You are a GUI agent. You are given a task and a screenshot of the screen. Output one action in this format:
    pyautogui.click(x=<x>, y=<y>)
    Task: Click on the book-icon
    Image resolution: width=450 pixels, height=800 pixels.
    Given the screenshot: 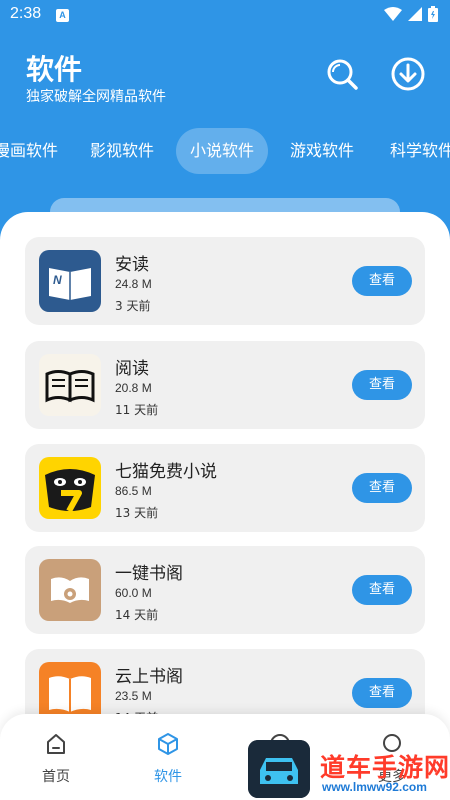 What is the action you would take?
    pyautogui.click(x=70, y=385)
    